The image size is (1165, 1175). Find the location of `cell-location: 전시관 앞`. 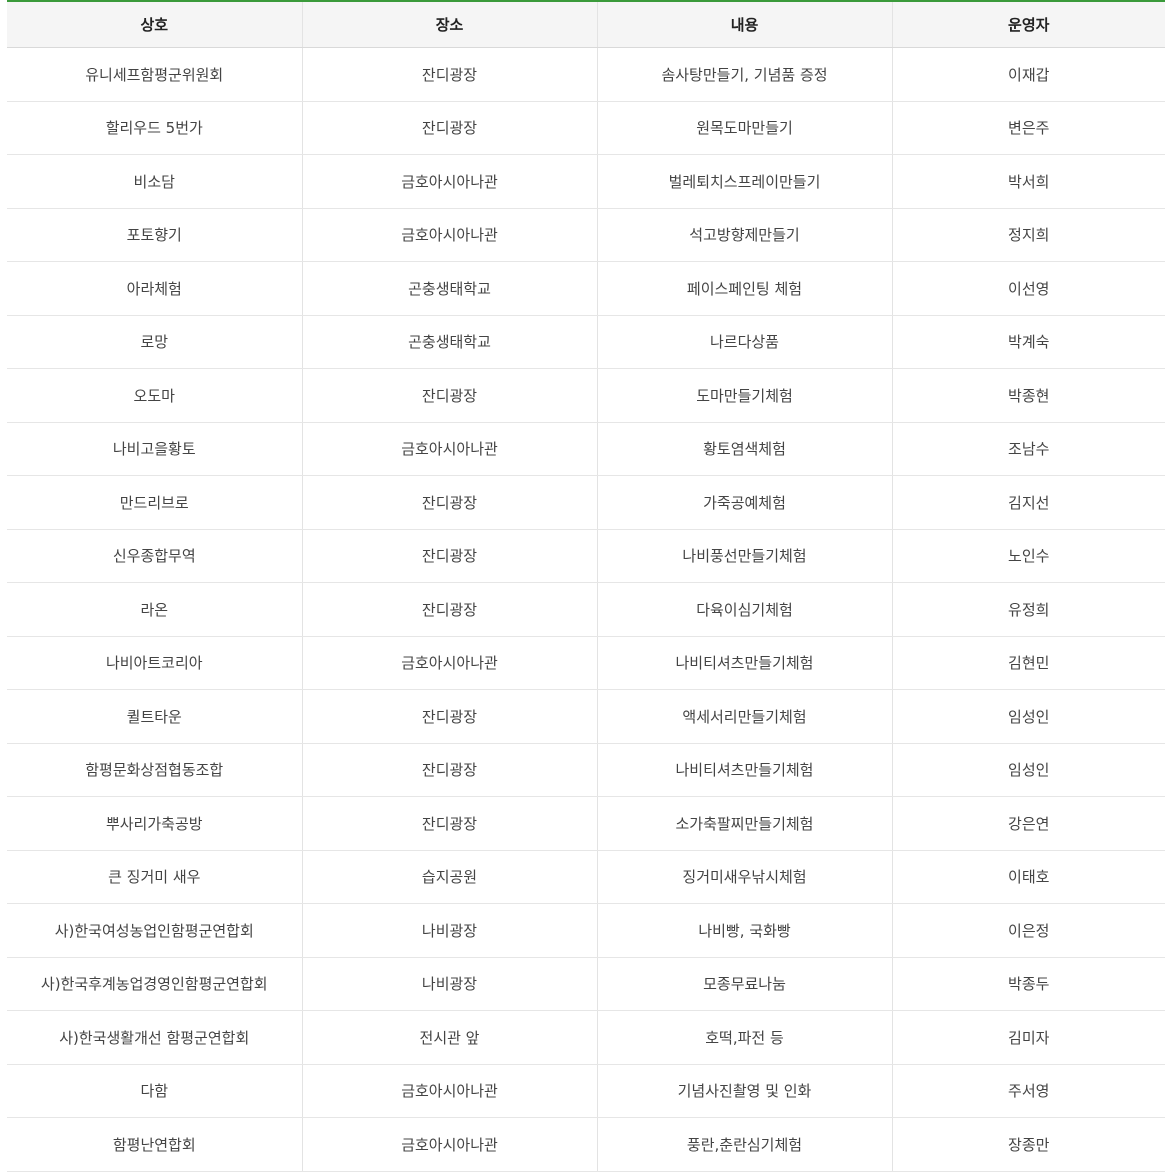

cell-location: 전시관 앞 is located at coordinates (450, 1037).